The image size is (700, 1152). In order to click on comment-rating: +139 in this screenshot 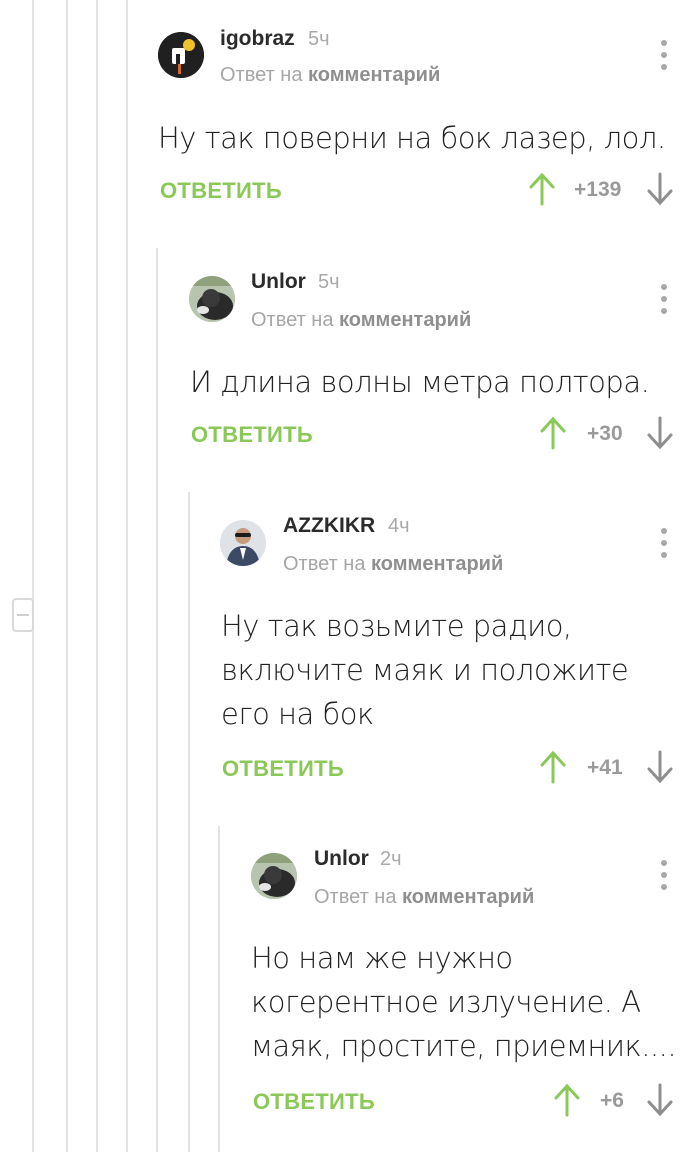, I will do `click(598, 189)`.